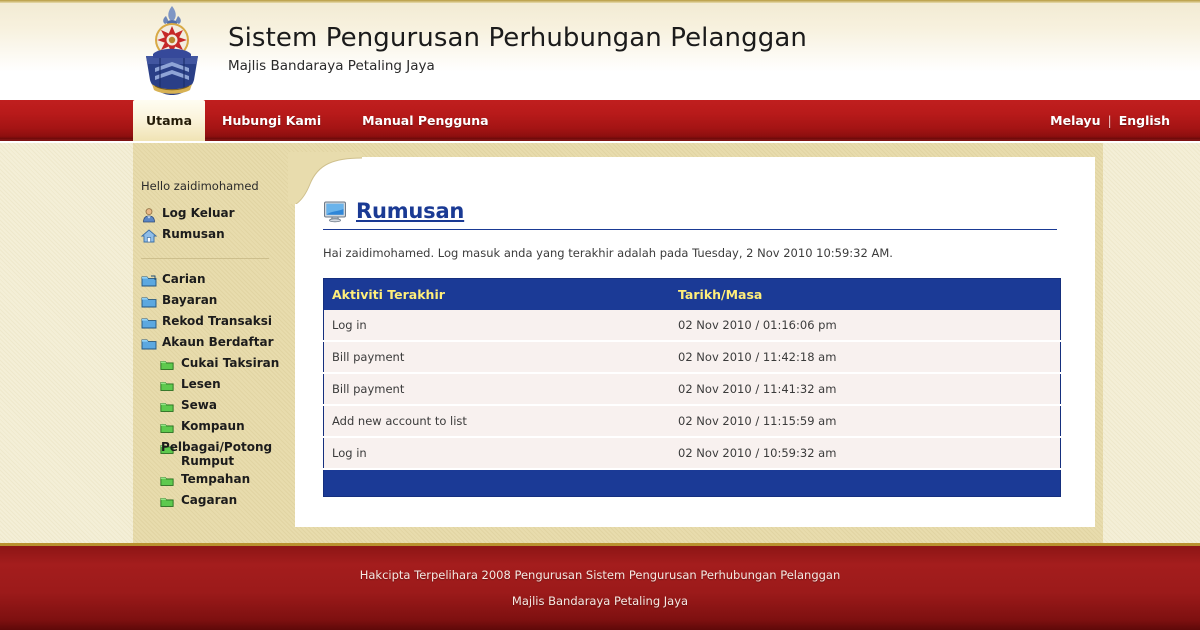 This screenshot has width=1200, height=630. What do you see at coordinates (864, 357) in the screenshot?
I see `cell-datetime: 02 Nov 2010 / 11:42:18 am` at bounding box center [864, 357].